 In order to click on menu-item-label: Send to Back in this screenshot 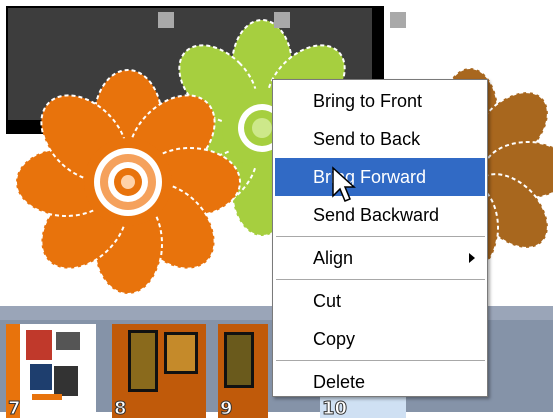, I will do `click(367, 139)`.